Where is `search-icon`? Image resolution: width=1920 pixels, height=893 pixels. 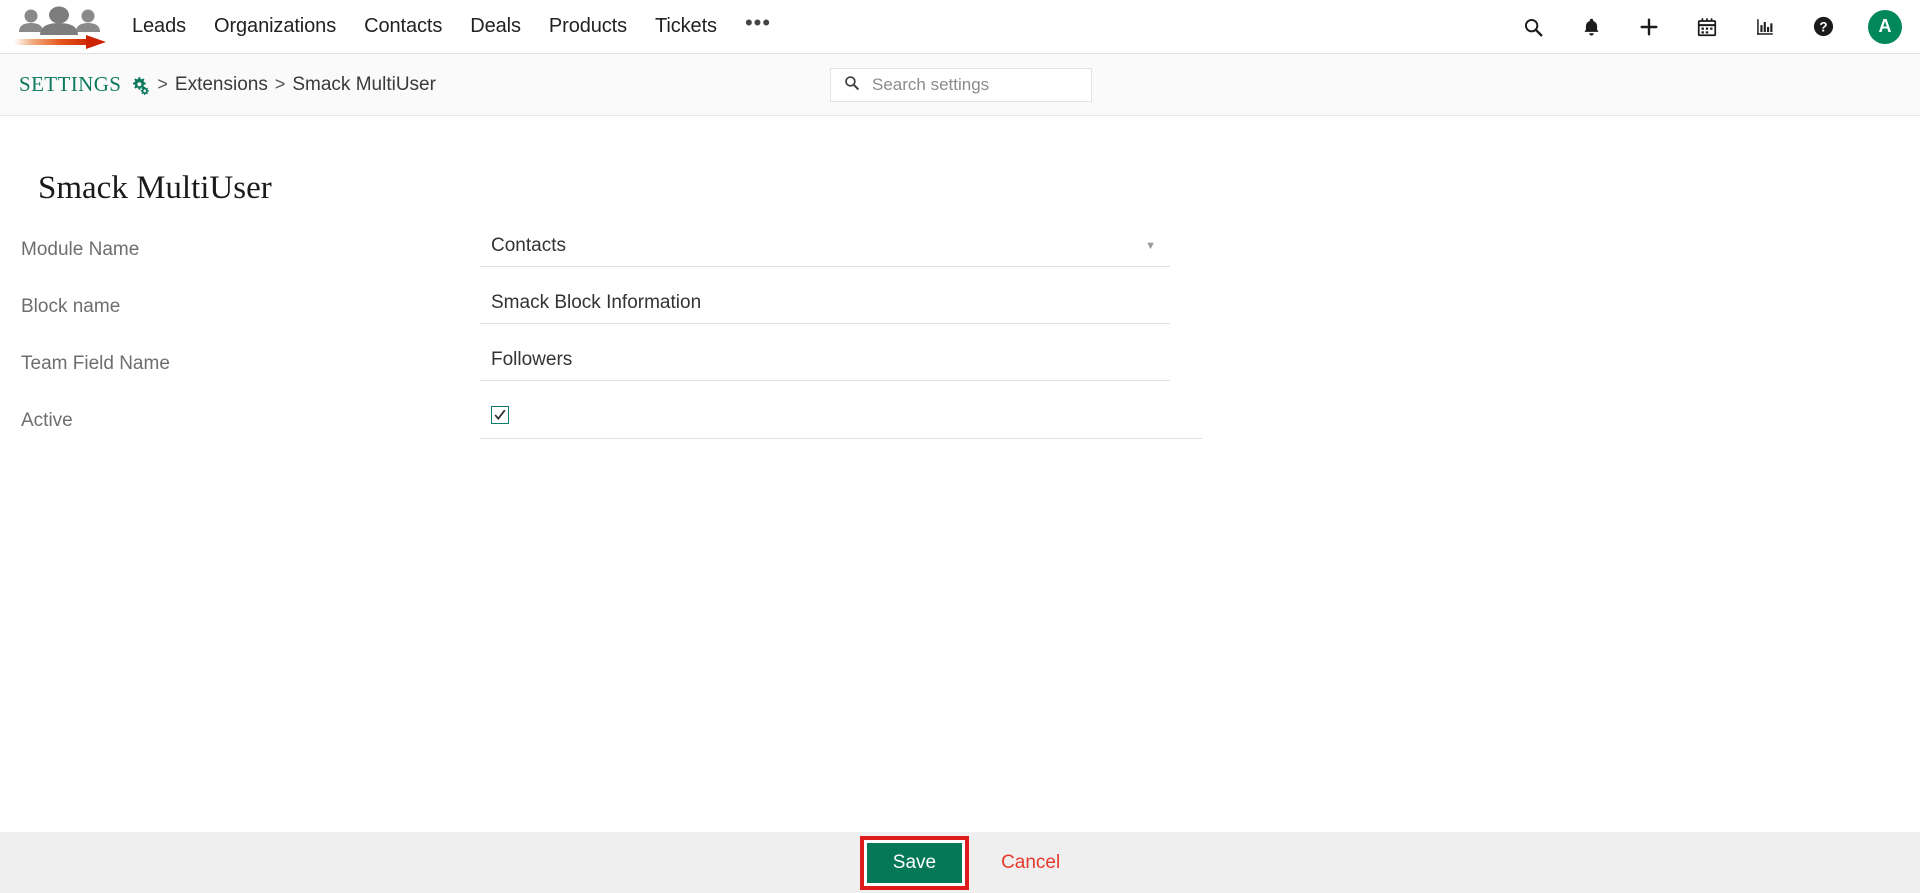 search-icon is located at coordinates (1533, 27).